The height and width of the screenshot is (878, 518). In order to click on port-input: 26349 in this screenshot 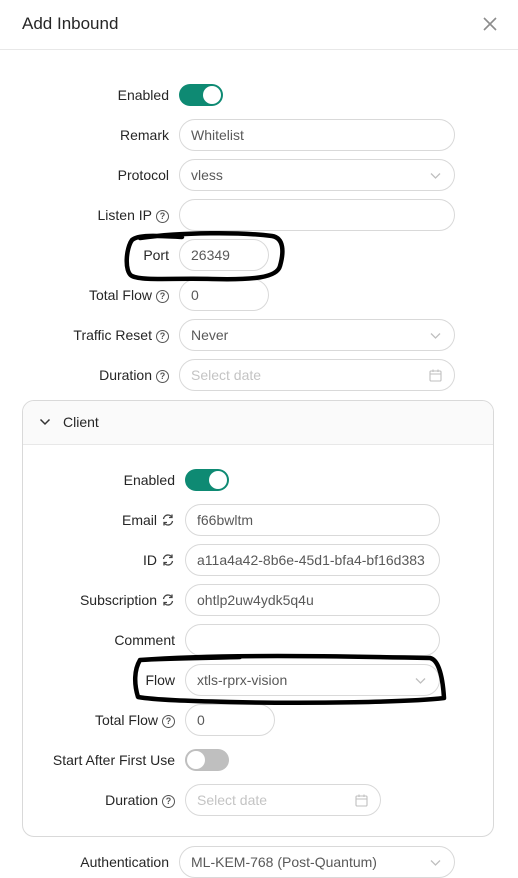, I will do `click(224, 255)`.